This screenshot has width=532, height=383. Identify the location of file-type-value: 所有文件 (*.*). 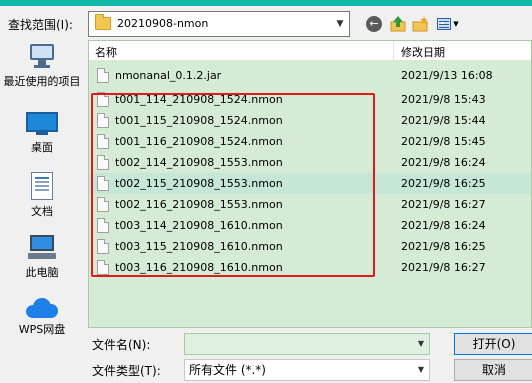
(227, 370).